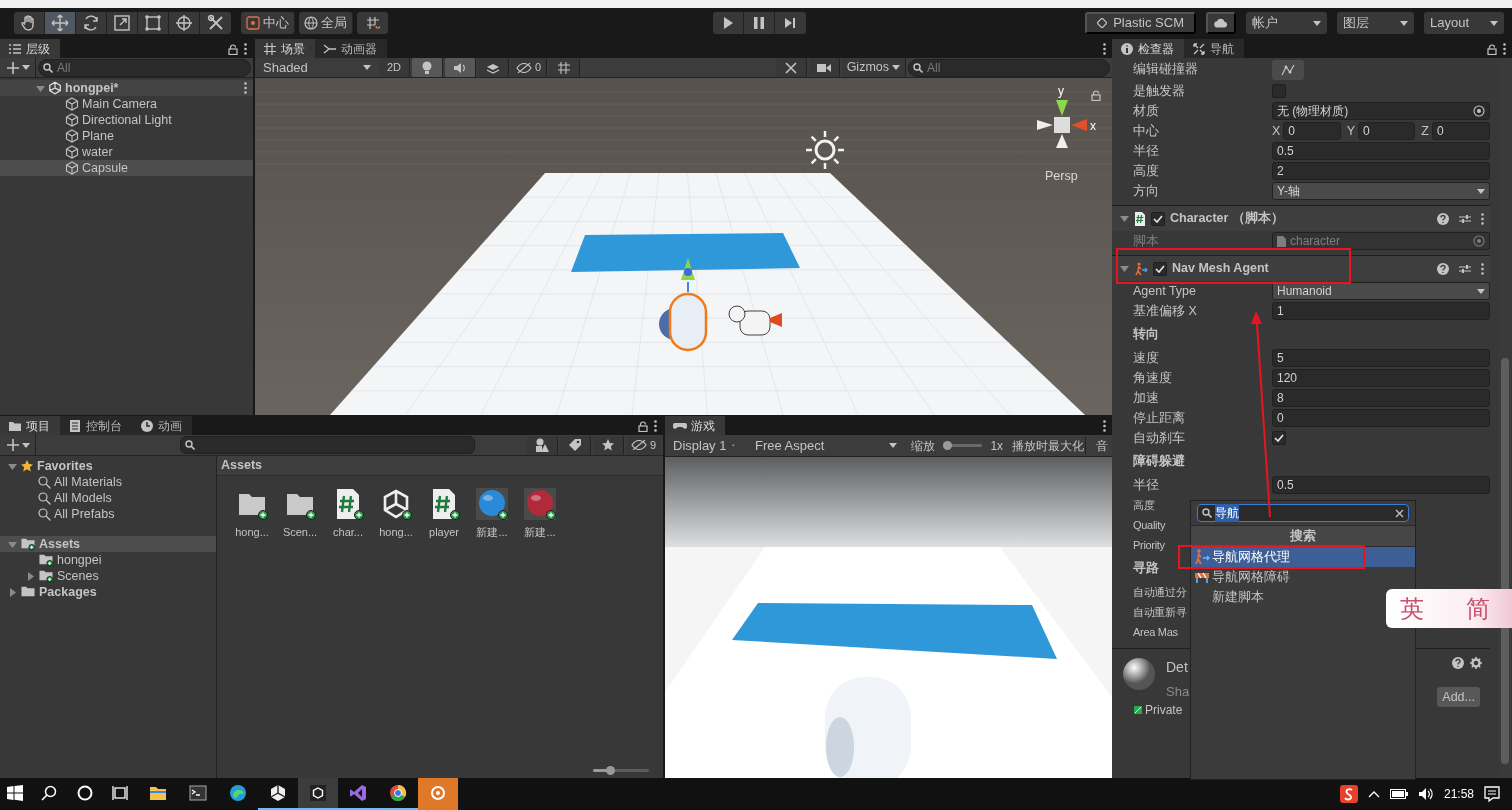 This screenshot has width=1512, height=810. I want to click on component-header: Nav Mesh Agent, so click(1301, 268).